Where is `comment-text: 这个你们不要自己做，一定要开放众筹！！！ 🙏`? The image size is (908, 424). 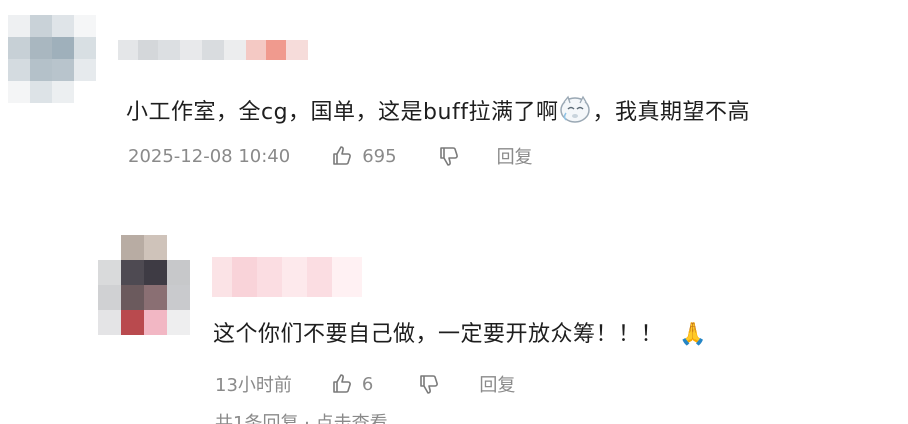
comment-text: 这个你们不要自己做，一定要开放众筹！！！ 🙏 is located at coordinates (460, 335).